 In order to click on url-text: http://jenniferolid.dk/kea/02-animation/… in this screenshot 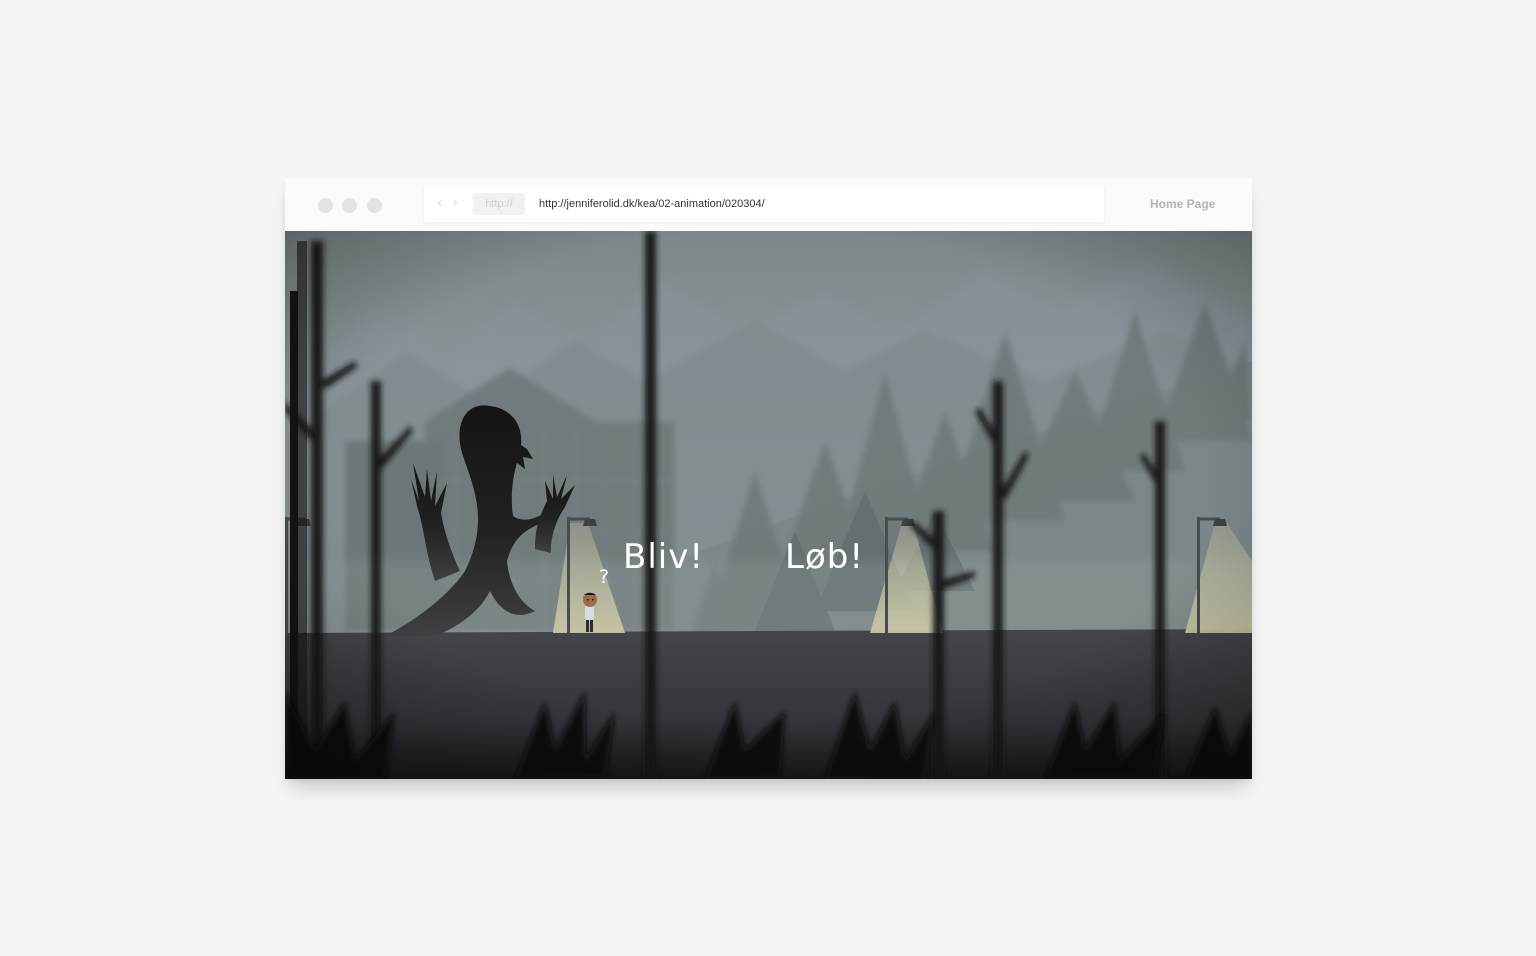, I will do `click(652, 204)`.